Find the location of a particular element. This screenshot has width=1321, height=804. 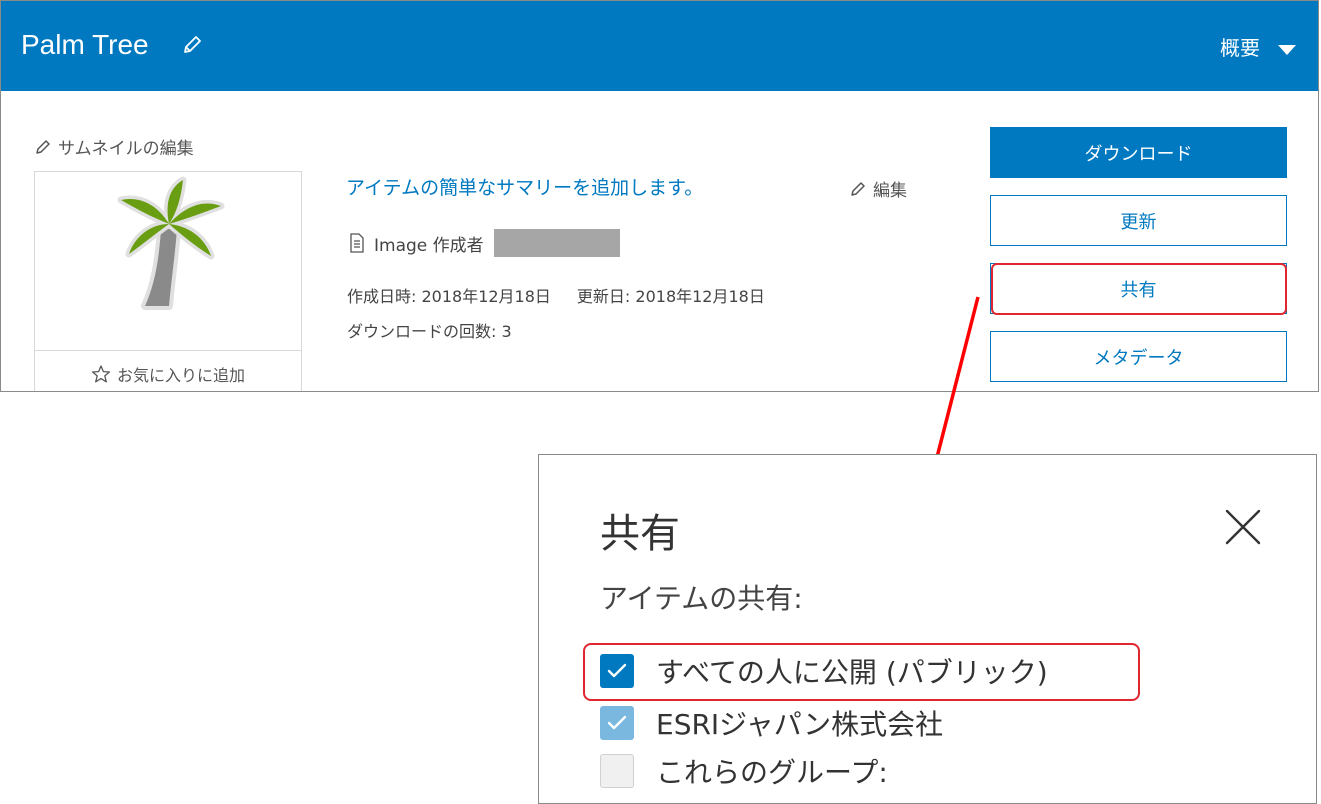

share-organization-option: ESRIジャパン株式会社 is located at coordinates (771, 723).